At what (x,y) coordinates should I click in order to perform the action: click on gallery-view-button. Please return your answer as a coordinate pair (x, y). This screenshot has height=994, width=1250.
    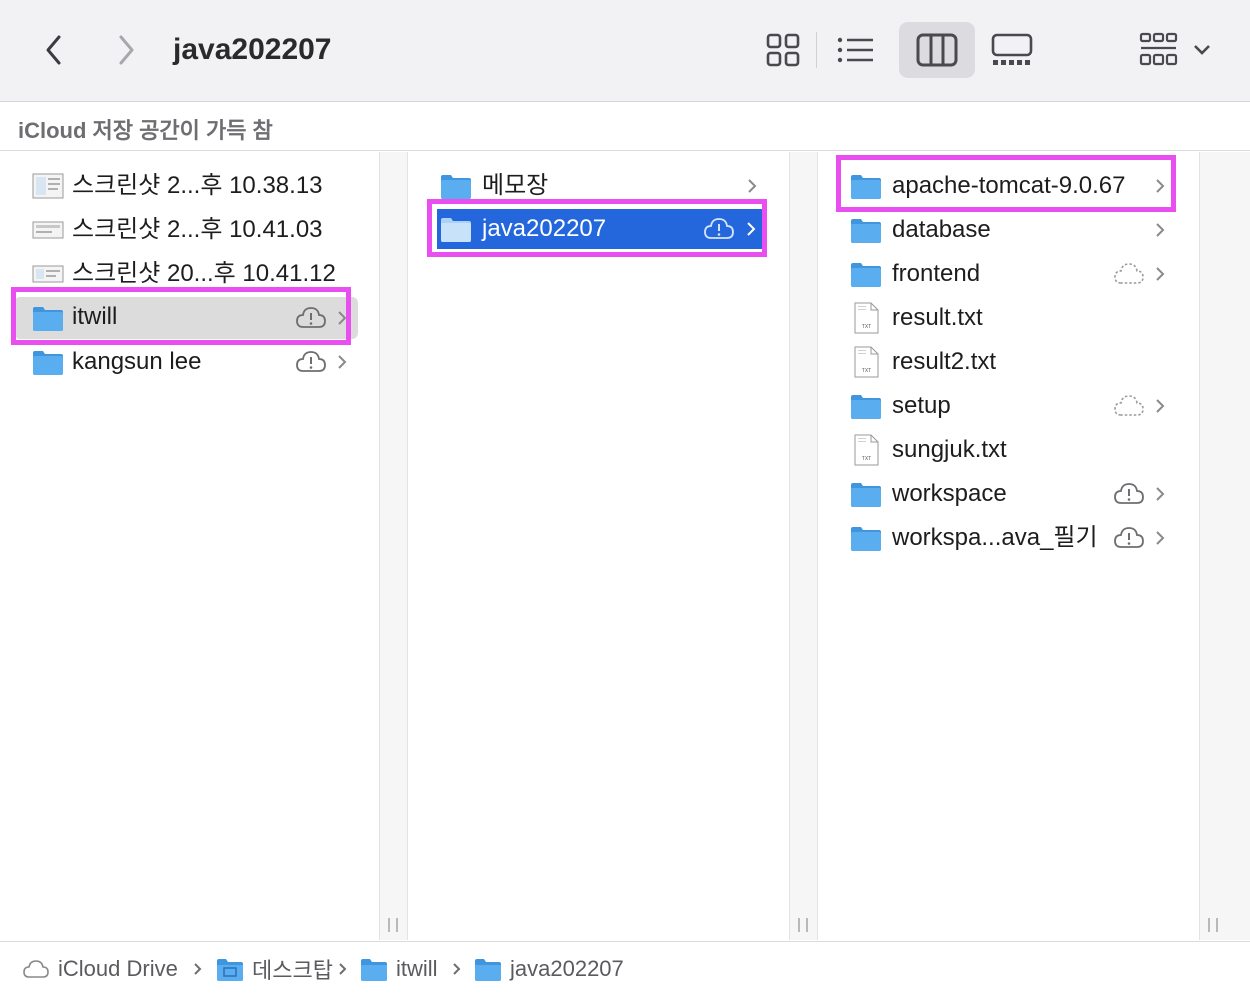
    Looking at the image, I should click on (1012, 50).